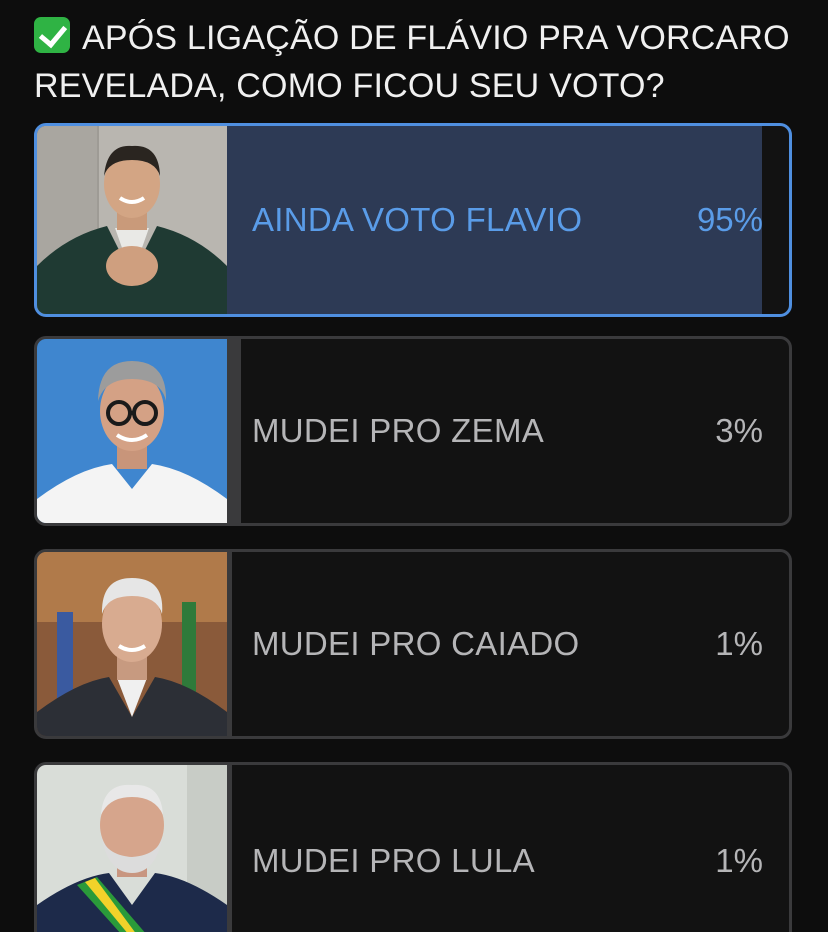 The height and width of the screenshot is (932, 828). Describe the element at coordinates (729, 219) in the screenshot. I see `poll-option-percent: 95%` at that location.